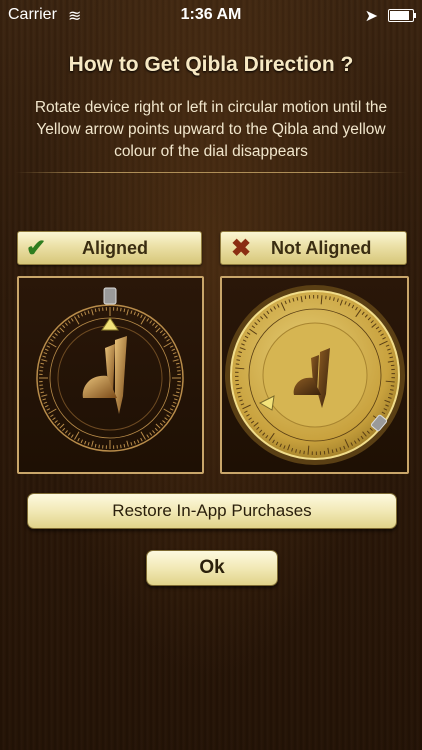 The width and height of the screenshot is (422, 750). What do you see at coordinates (321, 248) in the screenshot?
I see `not-aligned-label: Not Aligned` at bounding box center [321, 248].